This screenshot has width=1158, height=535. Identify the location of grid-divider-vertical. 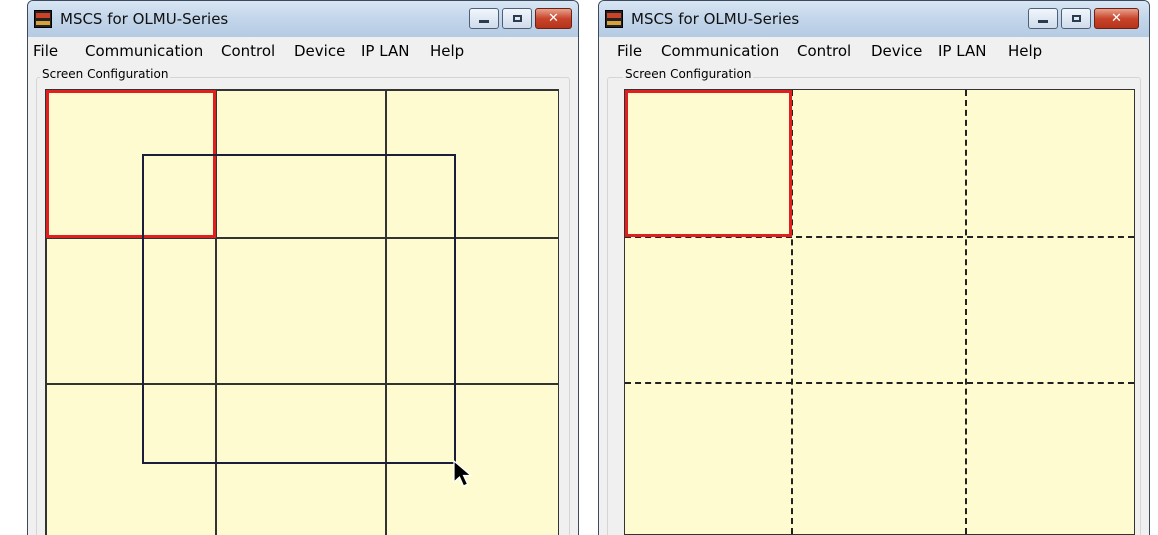
(966, 312).